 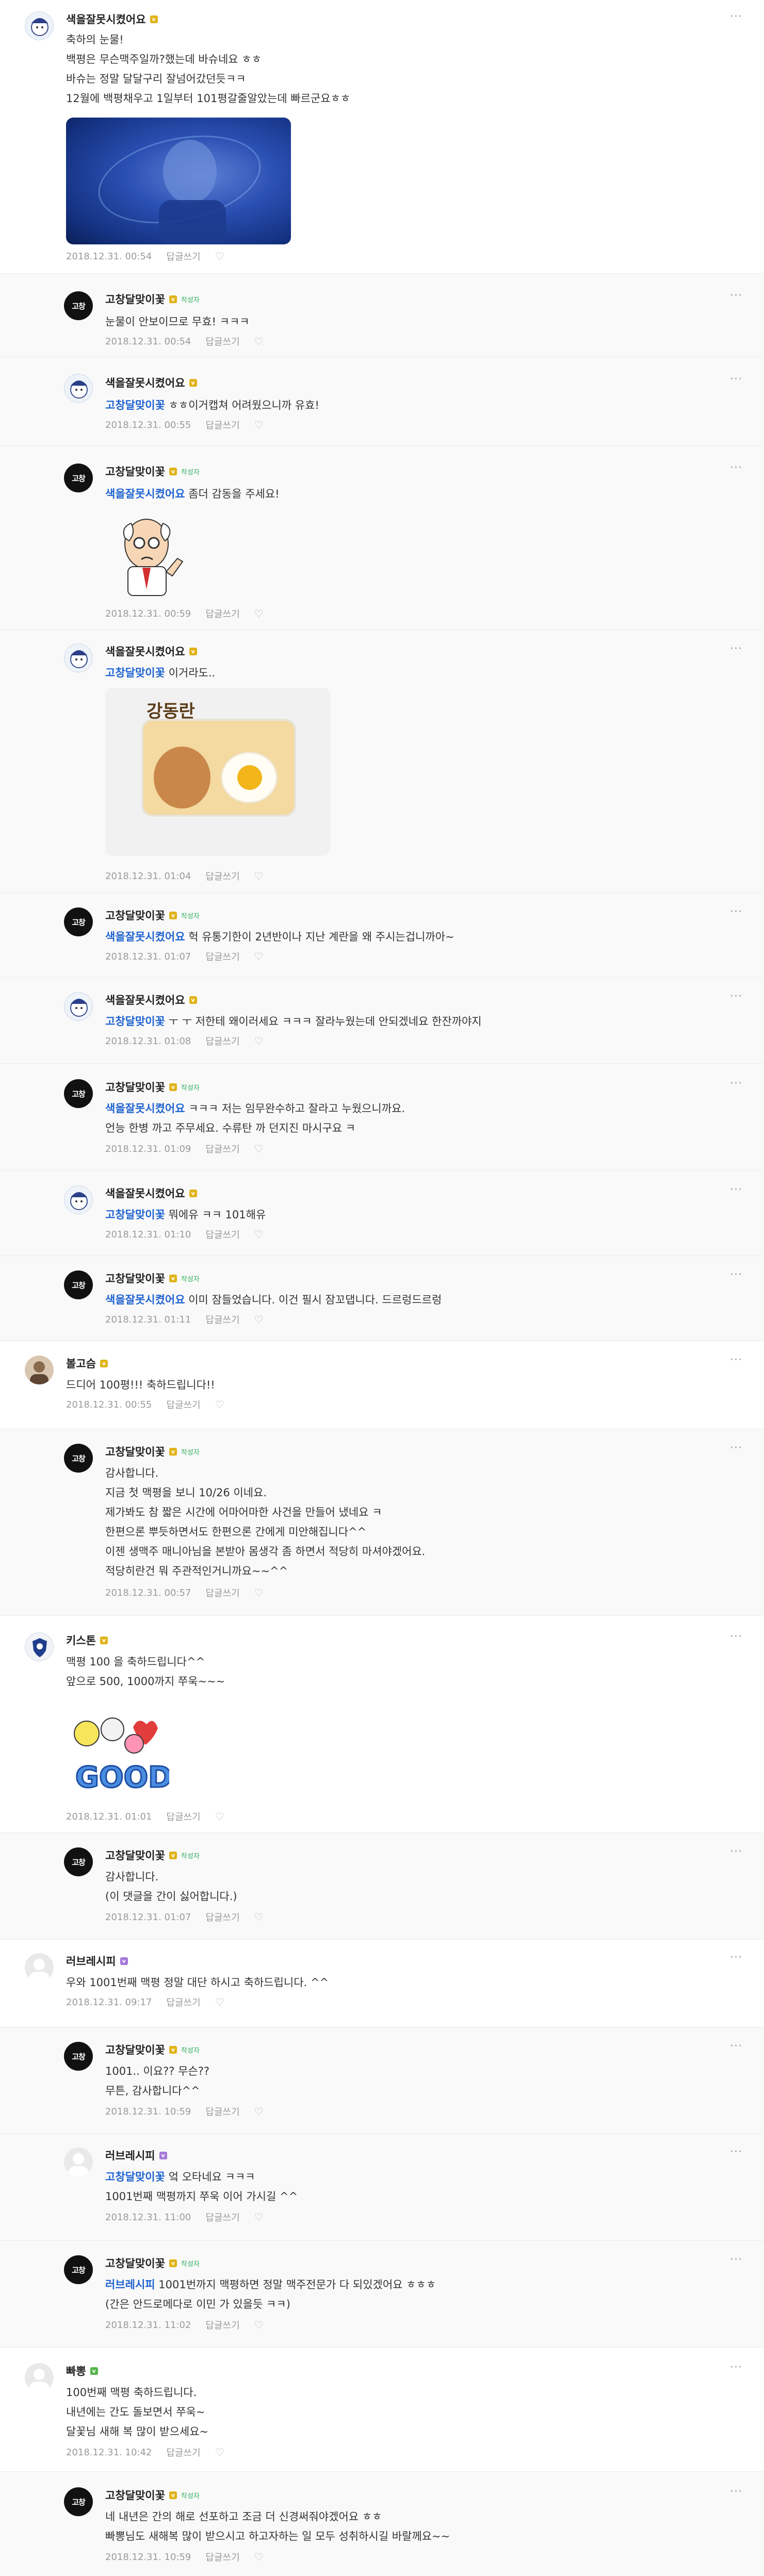 I want to click on professor-sticker, so click(x=149, y=556).